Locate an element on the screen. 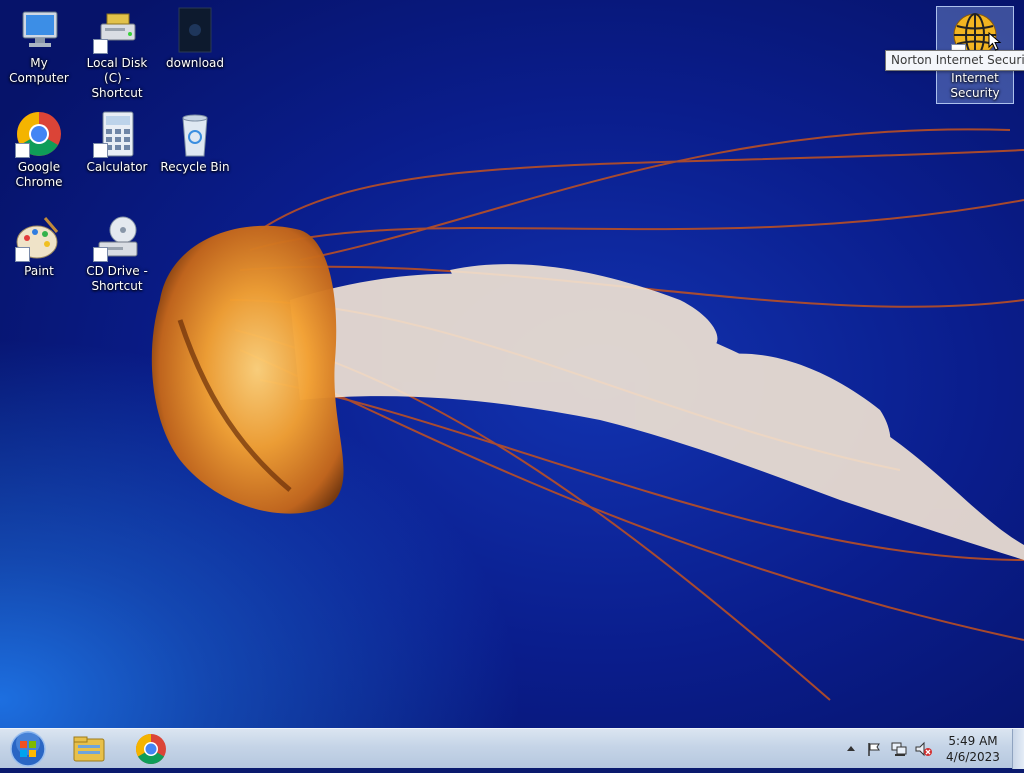 The width and height of the screenshot is (1024, 773). icon-label: Calculator is located at coordinates (117, 167).